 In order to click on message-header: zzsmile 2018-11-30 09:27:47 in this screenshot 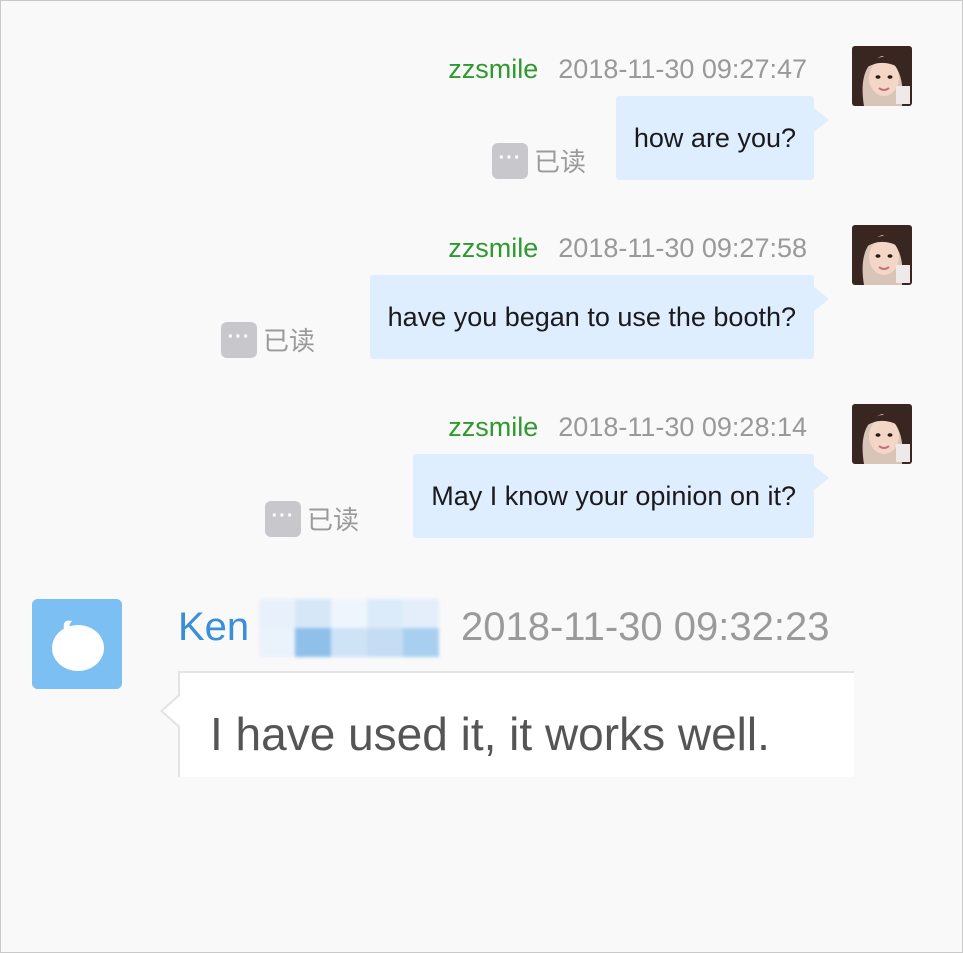, I will do `click(627, 69)`.